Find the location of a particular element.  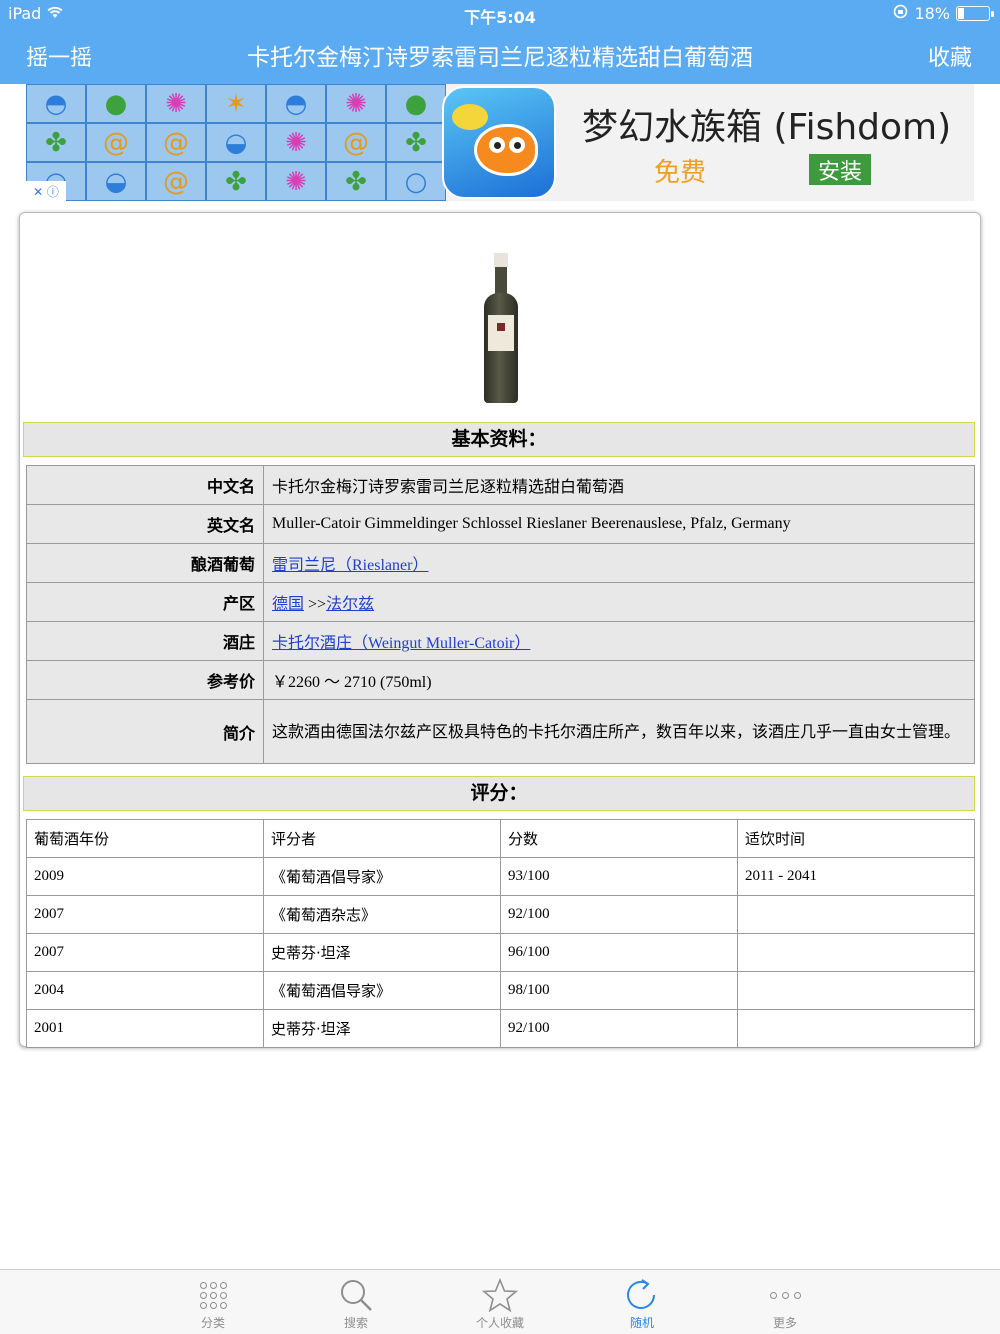

table-row: 2001 史蒂芬·坦泽 92/100 is located at coordinates (500, 1028).